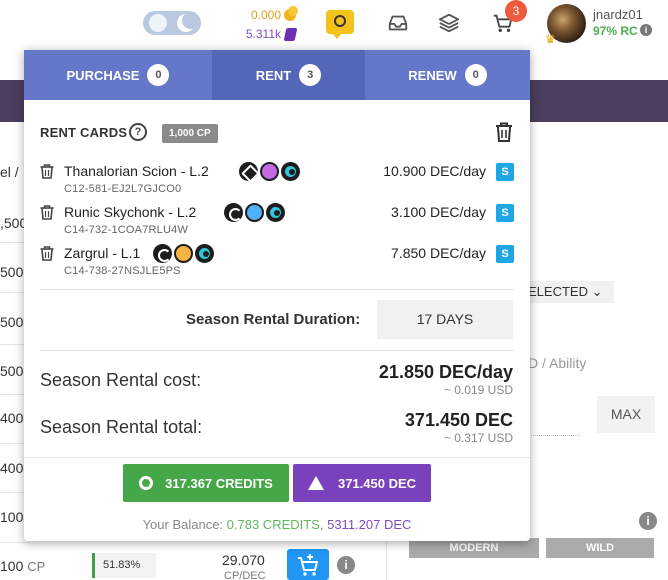  What do you see at coordinates (646, 30) in the screenshot?
I see `rc-info-icon: i` at bounding box center [646, 30].